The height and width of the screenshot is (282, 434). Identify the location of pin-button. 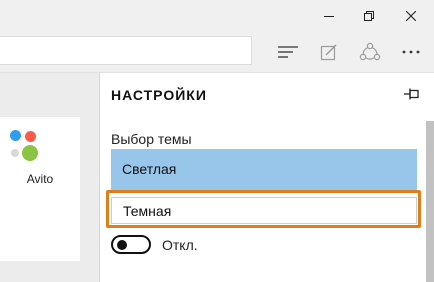
(412, 94).